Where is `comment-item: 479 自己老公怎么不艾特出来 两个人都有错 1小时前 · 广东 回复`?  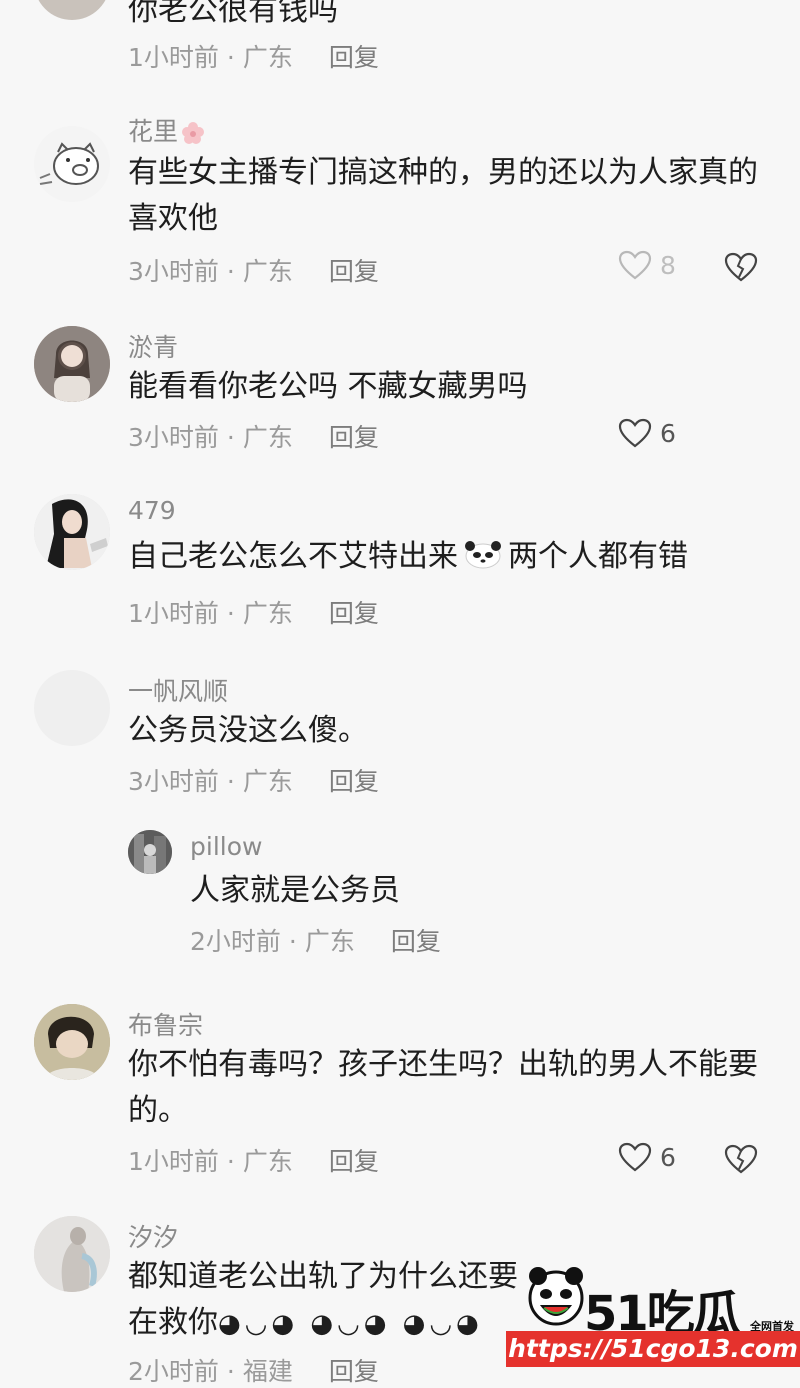 comment-item: 479 自己老公怎么不艾特出来 两个人都有错 1小时前 · 广东 回复 is located at coordinates (400, 564).